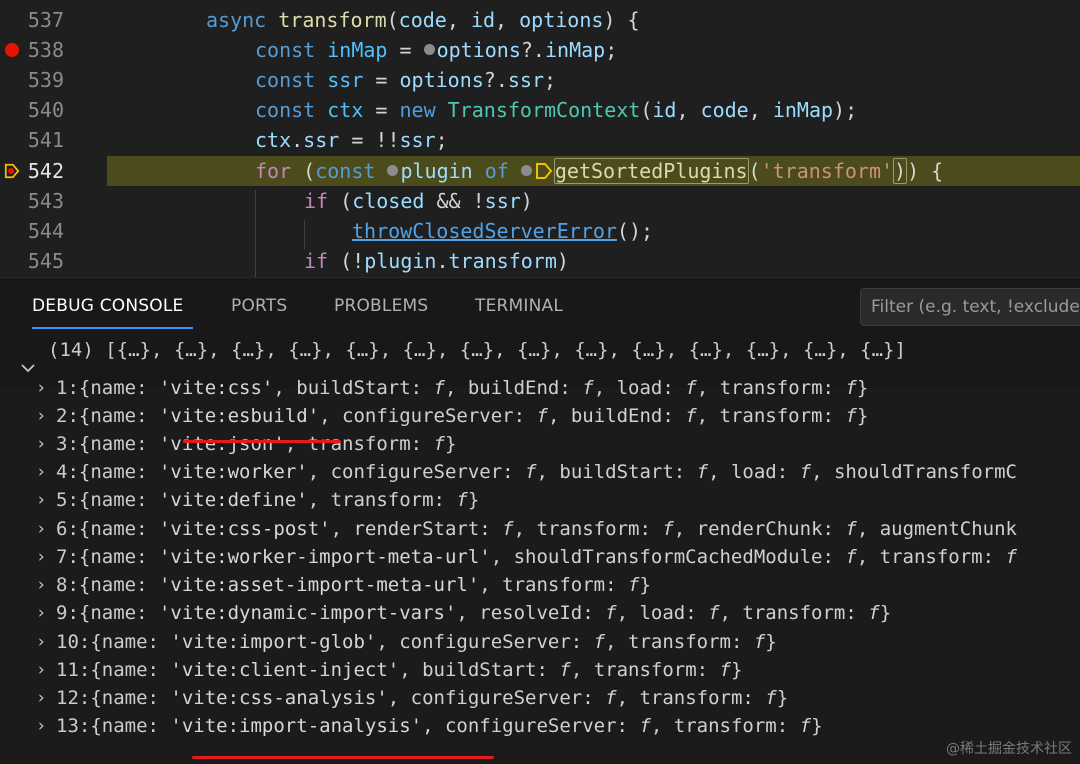  What do you see at coordinates (12, 50) in the screenshot?
I see `breakpoint-icon` at bounding box center [12, 50].